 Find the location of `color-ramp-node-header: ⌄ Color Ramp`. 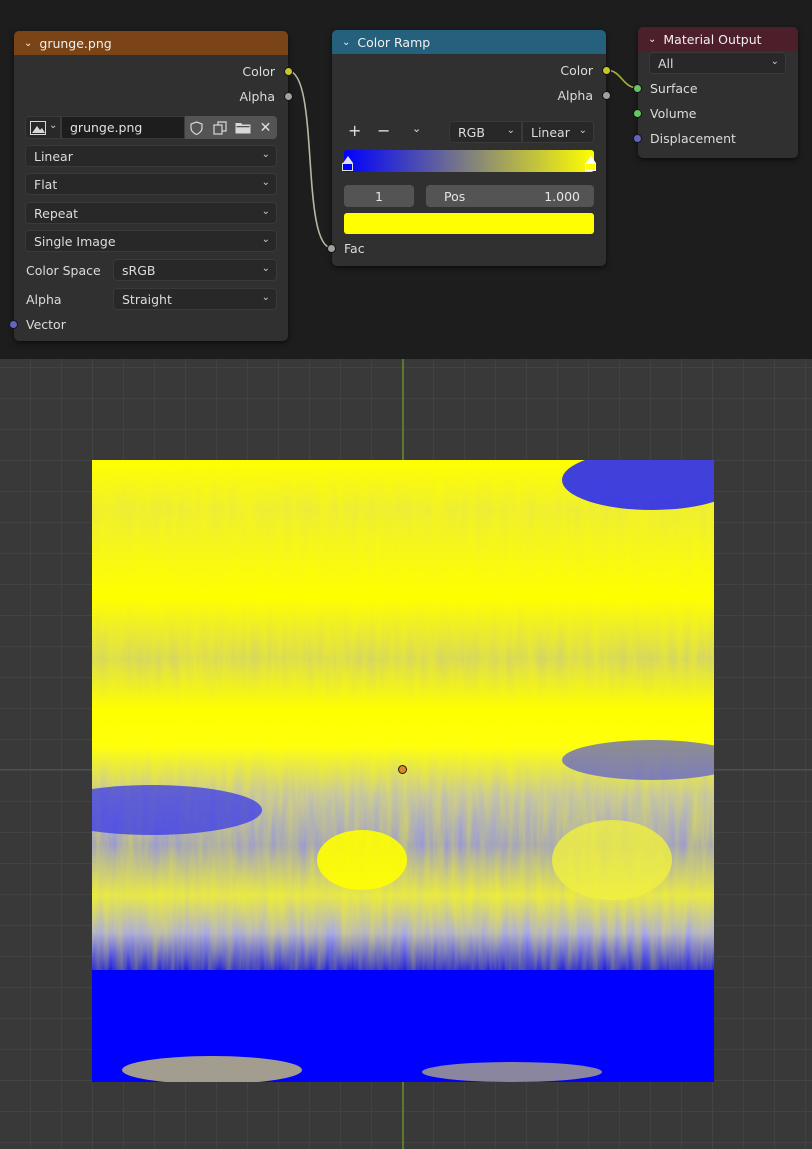

color-ramp-node-header: ⌄ Color Ramp is located at coordinates (469, 42).